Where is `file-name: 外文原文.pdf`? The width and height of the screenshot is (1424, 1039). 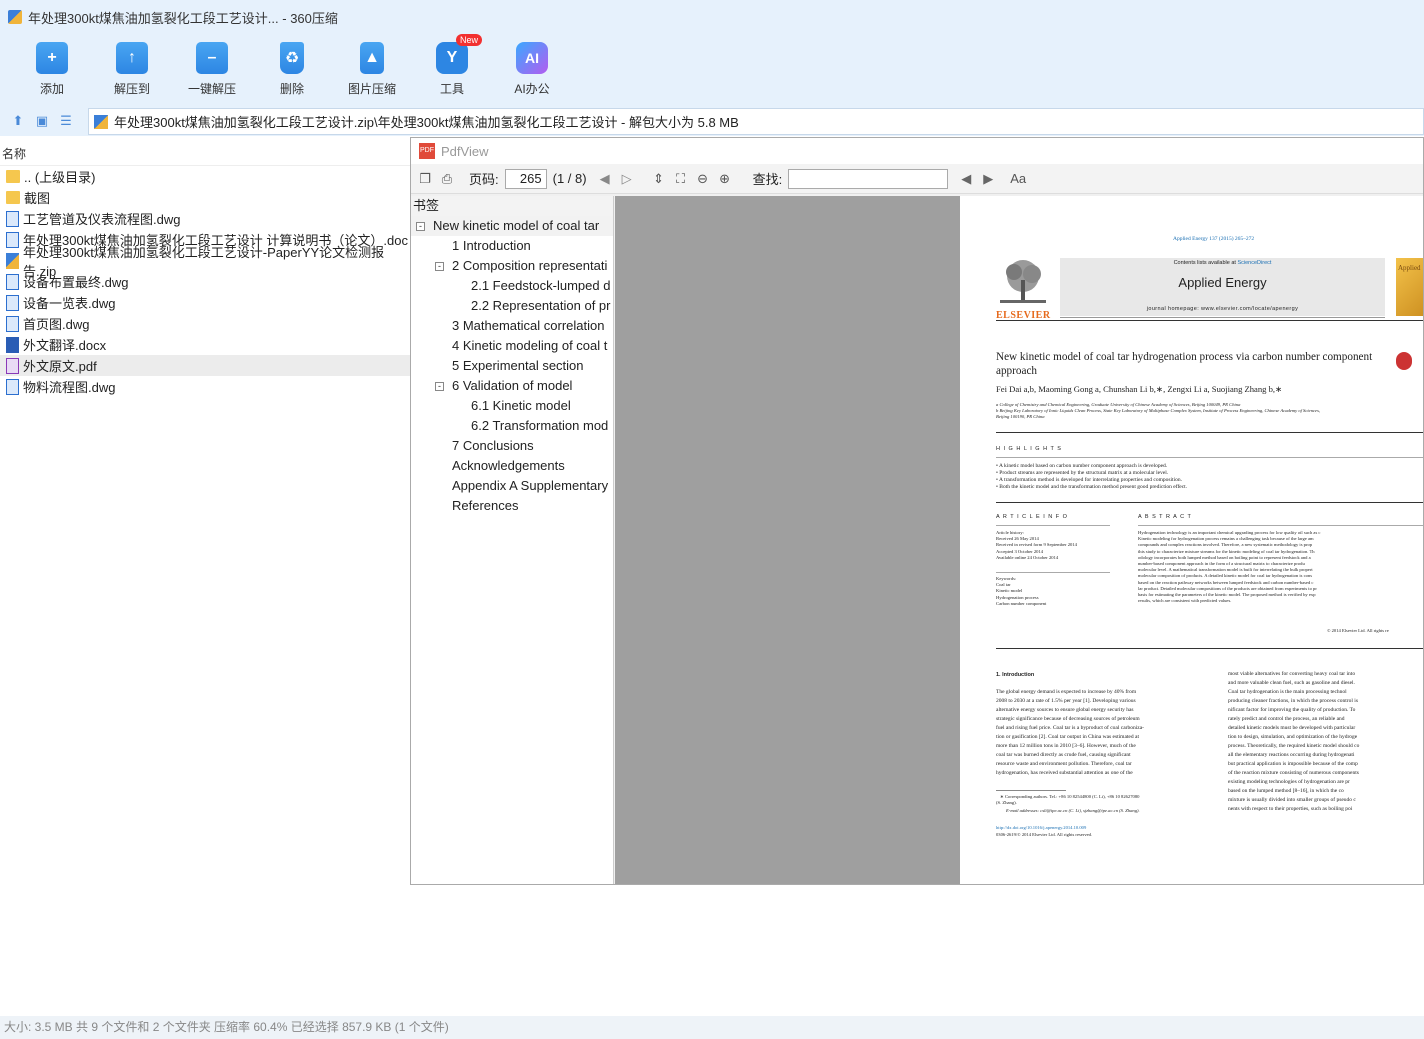
file-name: 外文原文.pdf is located at coordinates (60, 366).